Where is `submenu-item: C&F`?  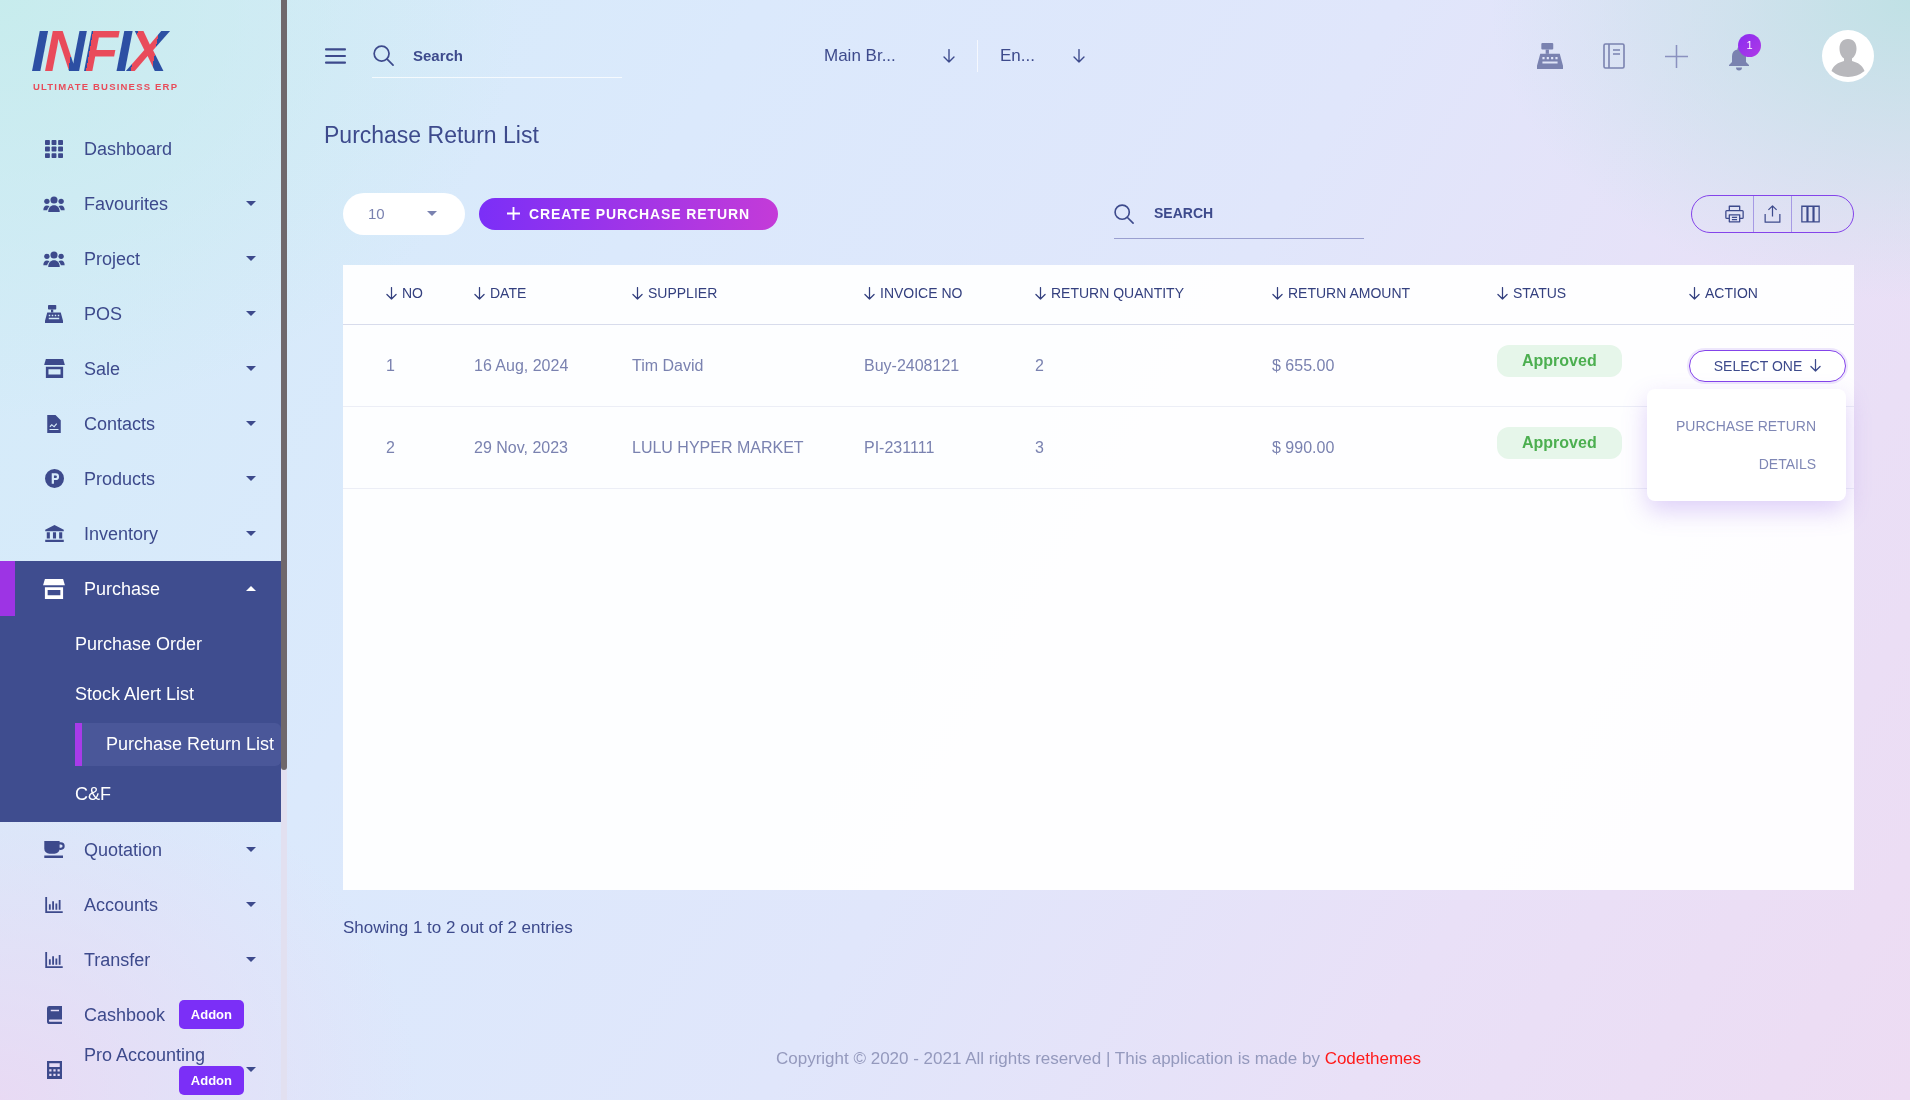 submenu-item: C&F is located at coordinates (178, 794).